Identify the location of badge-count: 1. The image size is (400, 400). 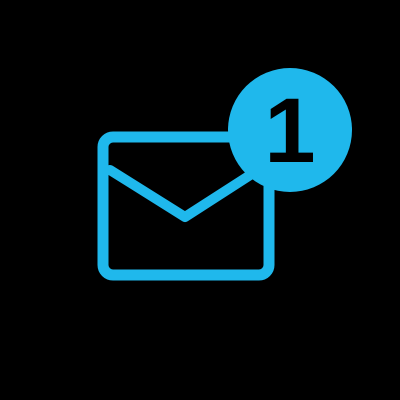
(290, 131).